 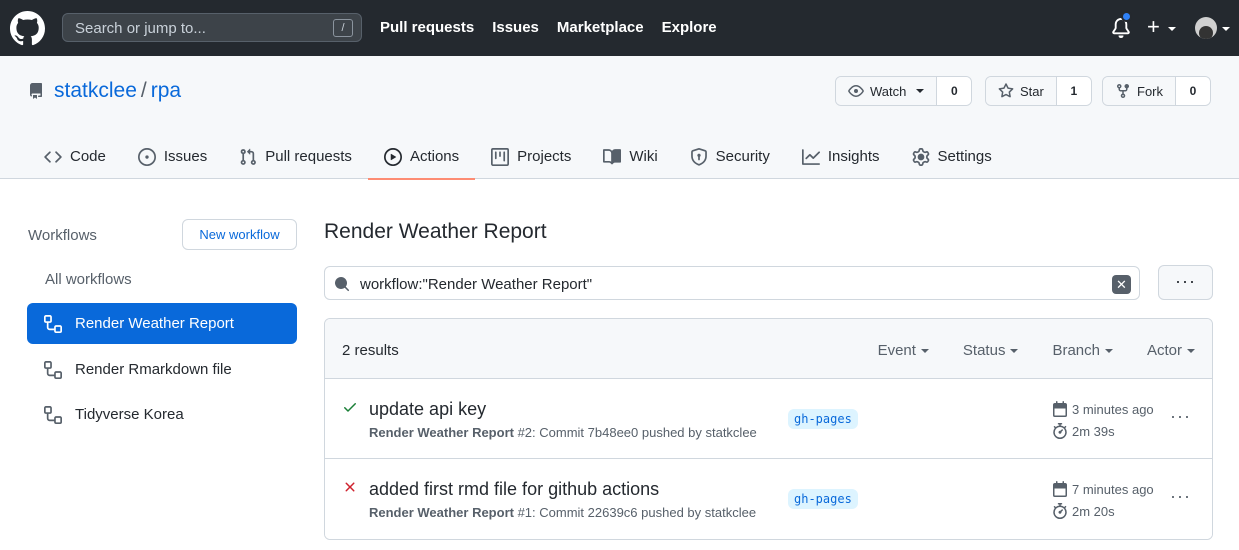 I want to click on tab-issues-label: Issues, so click(x=185, y=156).